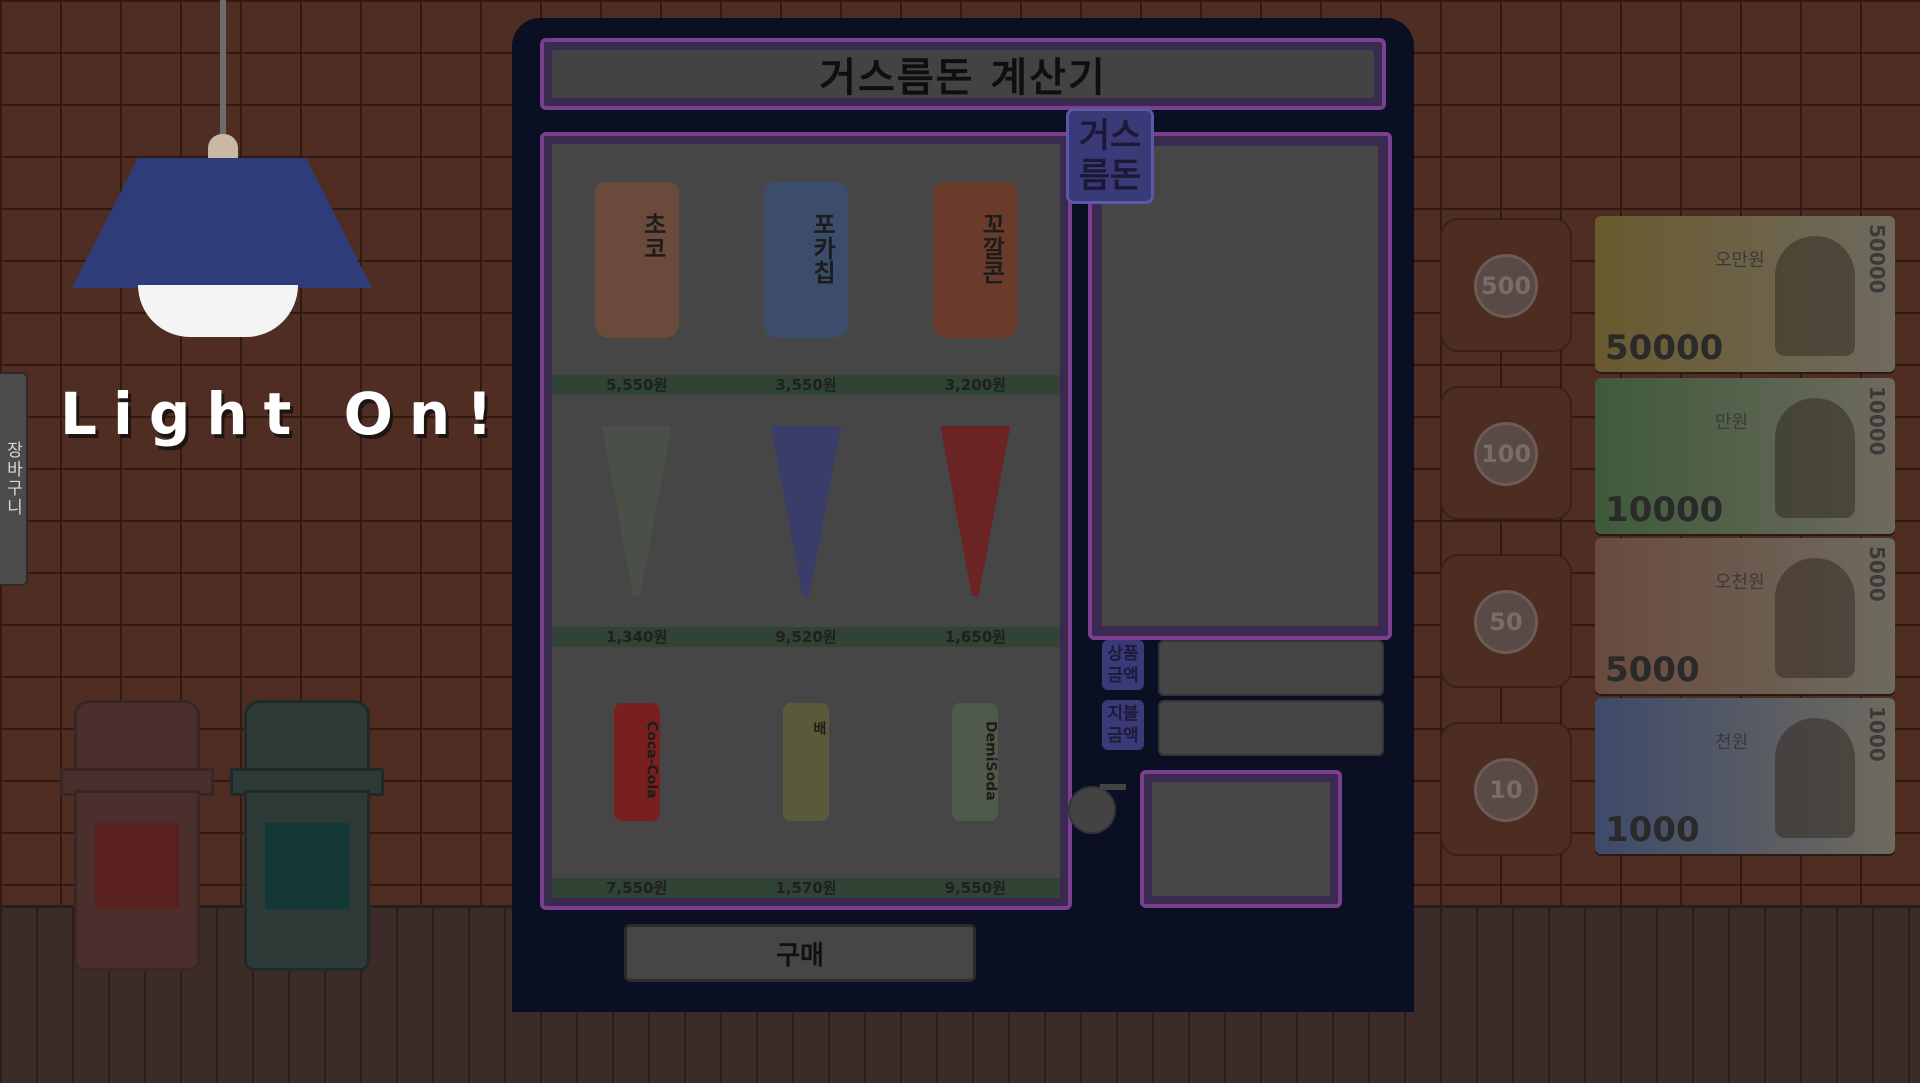 This screenshot has height=1083, width=1920. I want to click on product-amount-field, so click(1271, 668).